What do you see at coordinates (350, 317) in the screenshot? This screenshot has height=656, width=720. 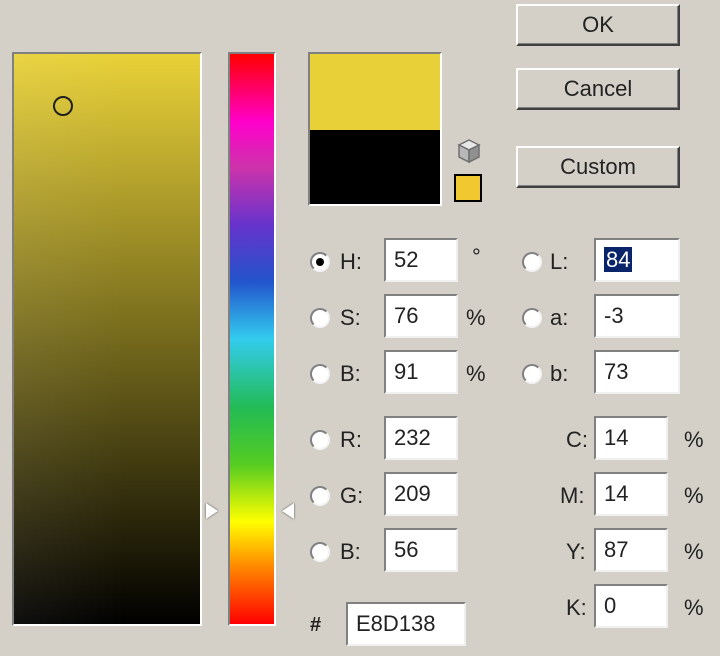 I see `saturation-label: S:` at bounding box center [350, 317].